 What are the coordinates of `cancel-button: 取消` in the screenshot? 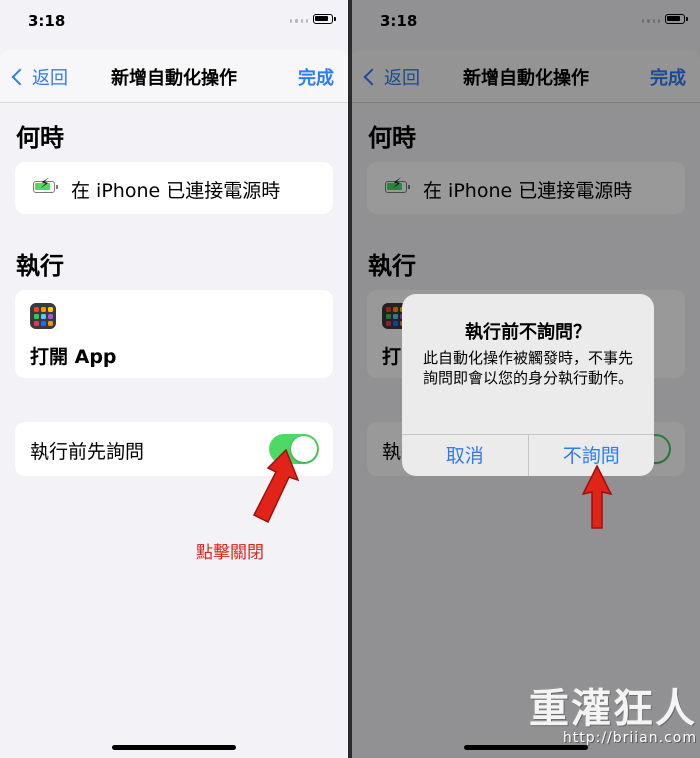 It's located at (465, 455).